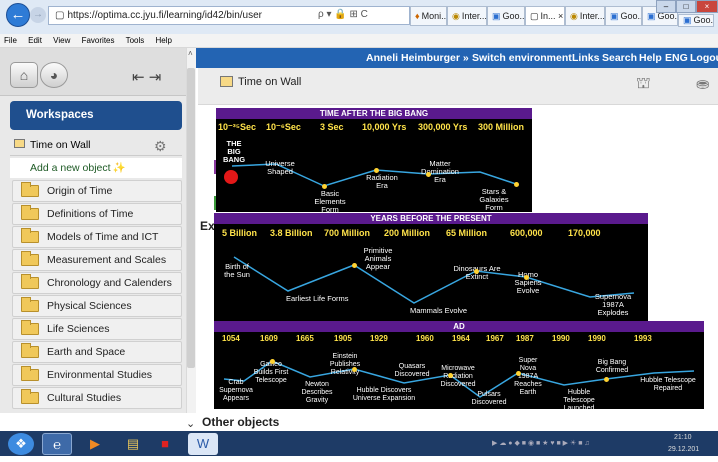 The image size is (718, 462). Describe the element at coordinates (270, 82) in the screenshot. I see `page-title: Time on Wall` at that location.